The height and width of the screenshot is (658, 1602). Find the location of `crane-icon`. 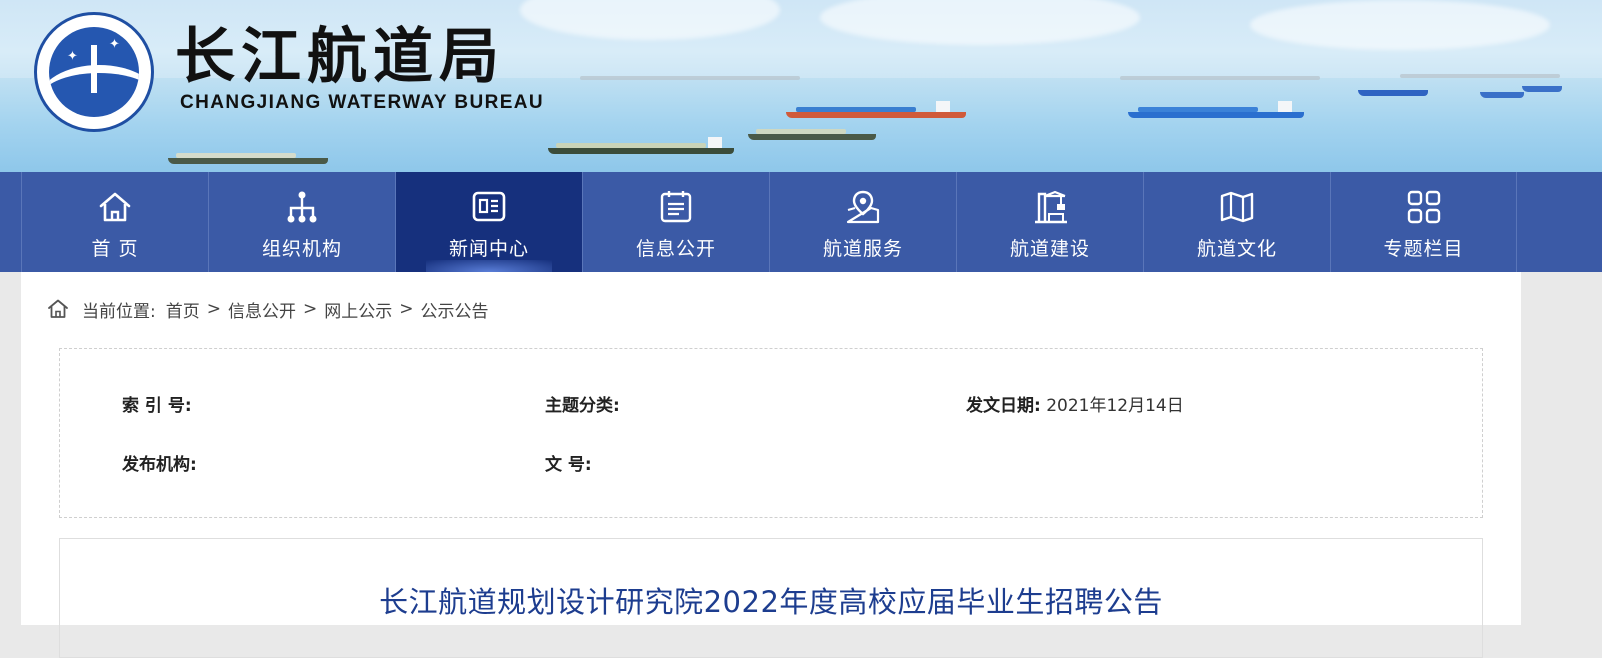

crane-icon is located at coordinates (1051, 207).